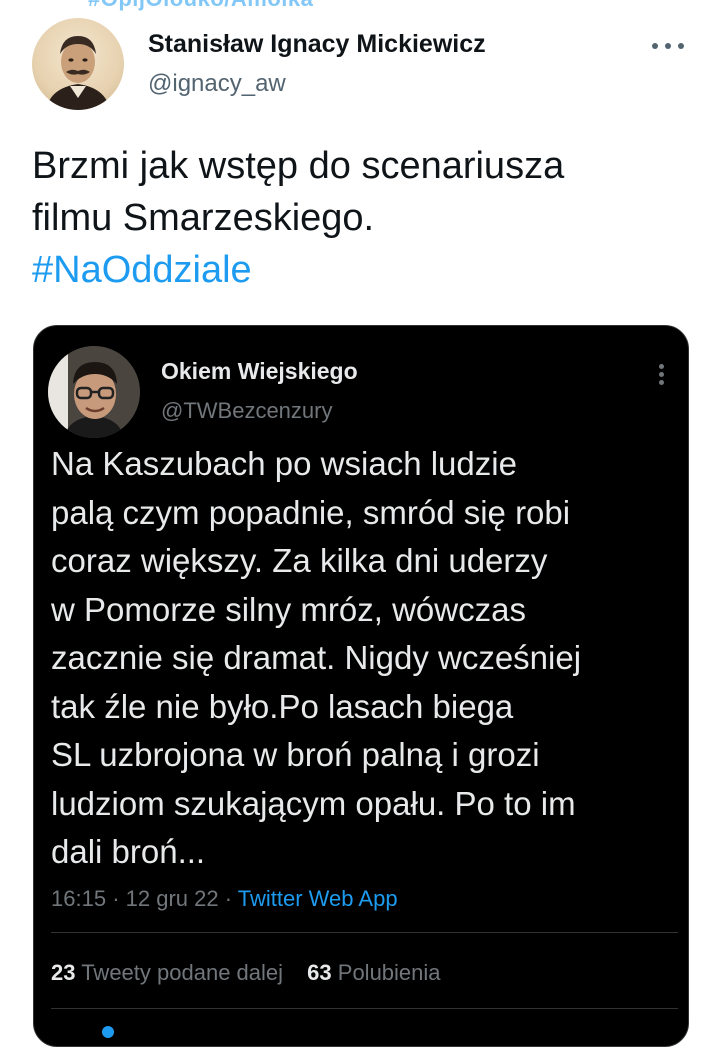  Describe the element at coordinates (298, 166) in the screenshot. I see `tweet-text-line: Brzmi jak wstęp do scenariusza` at that location.